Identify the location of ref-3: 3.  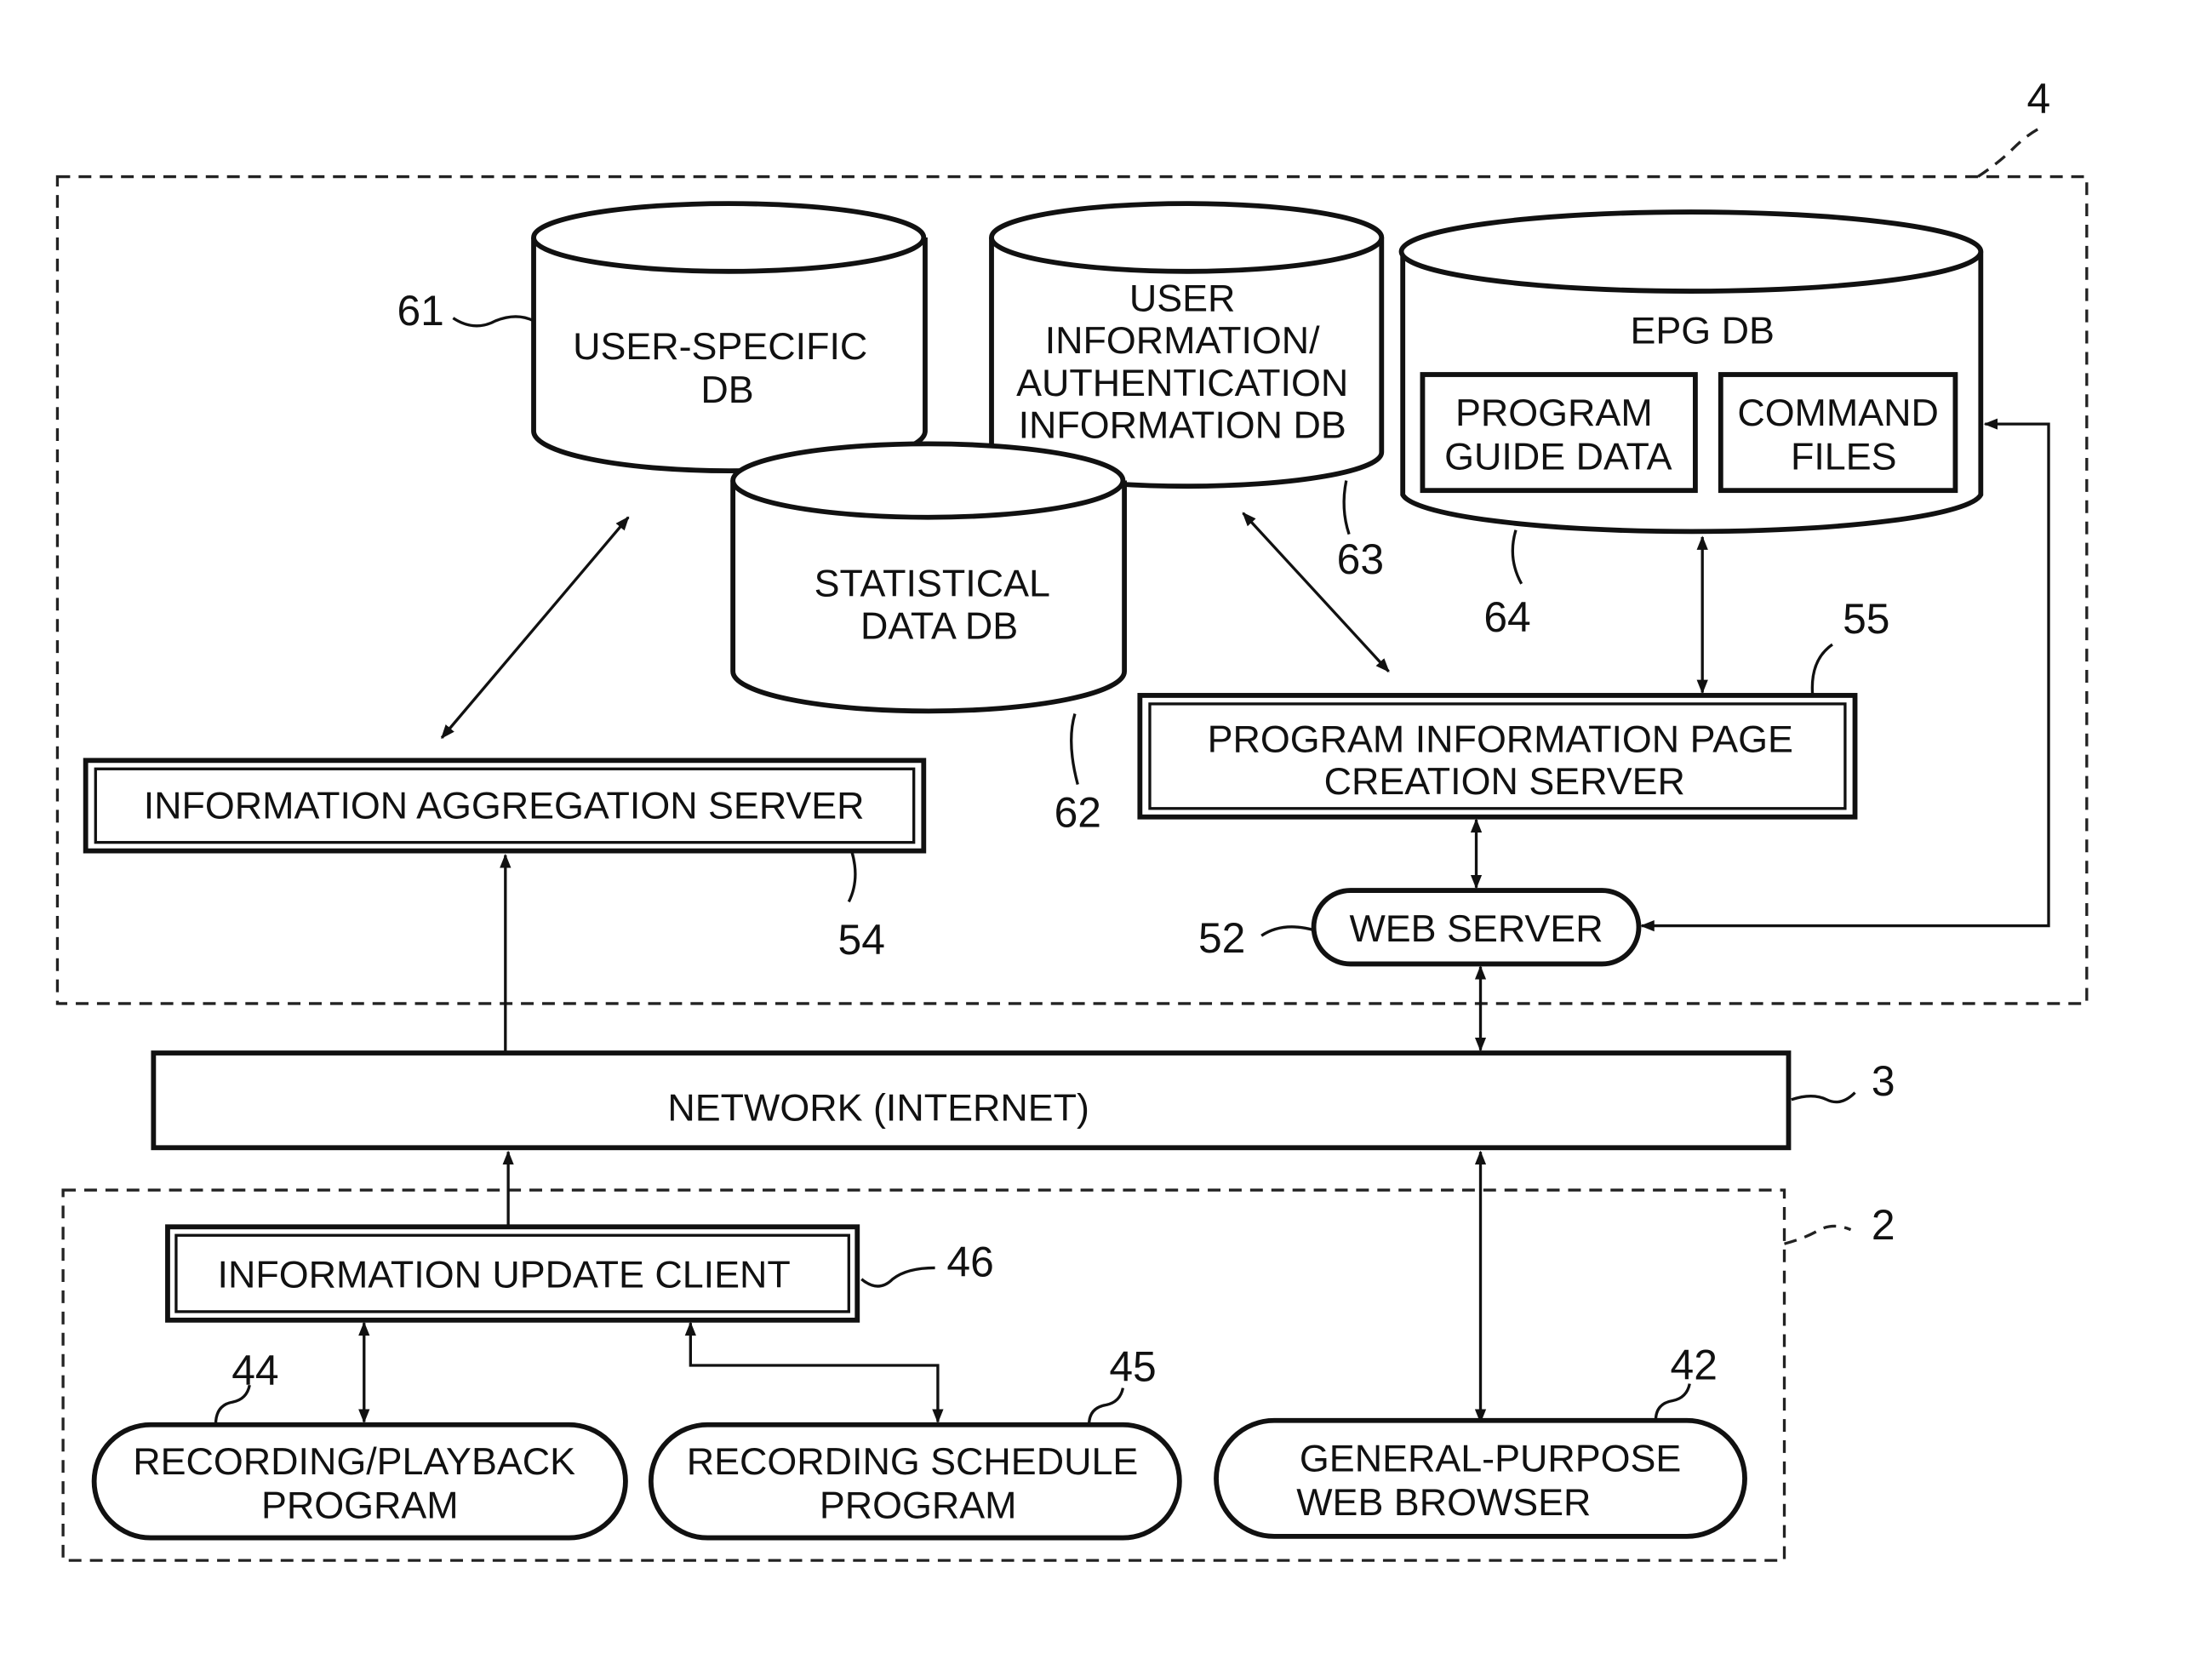
(1883, 1081).